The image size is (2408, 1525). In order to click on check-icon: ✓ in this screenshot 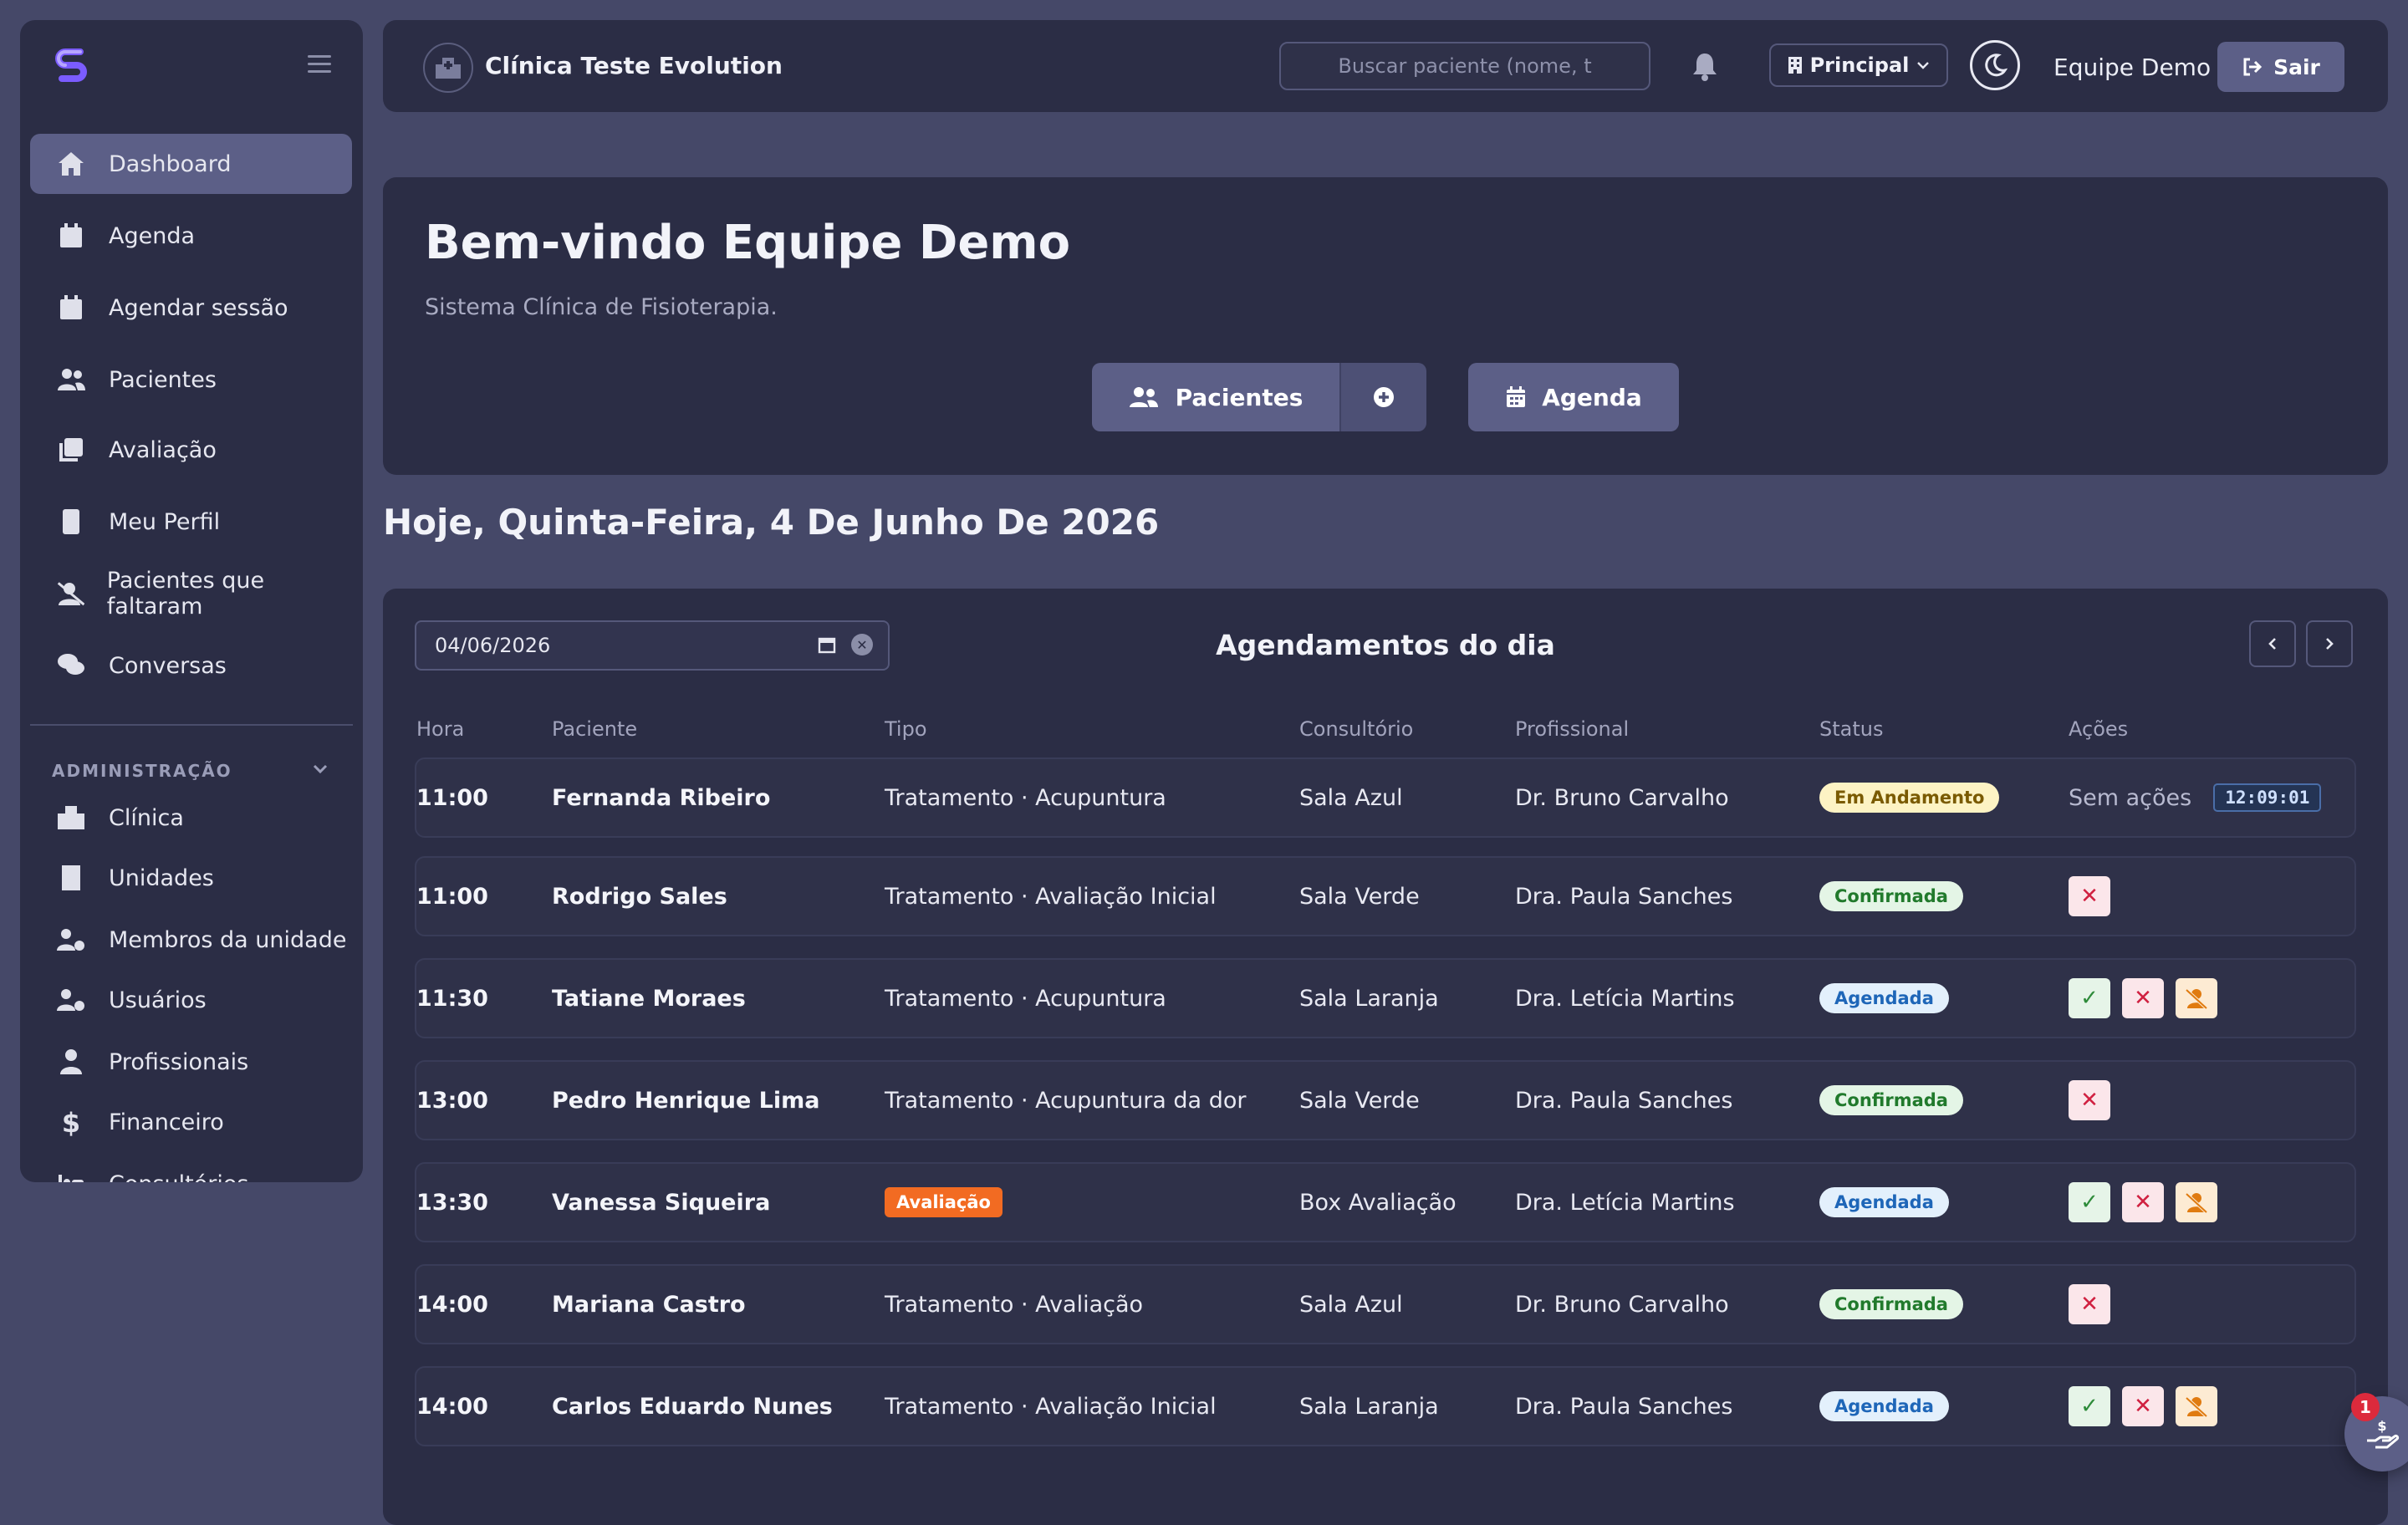, I will do `click(2090, 1406)`.